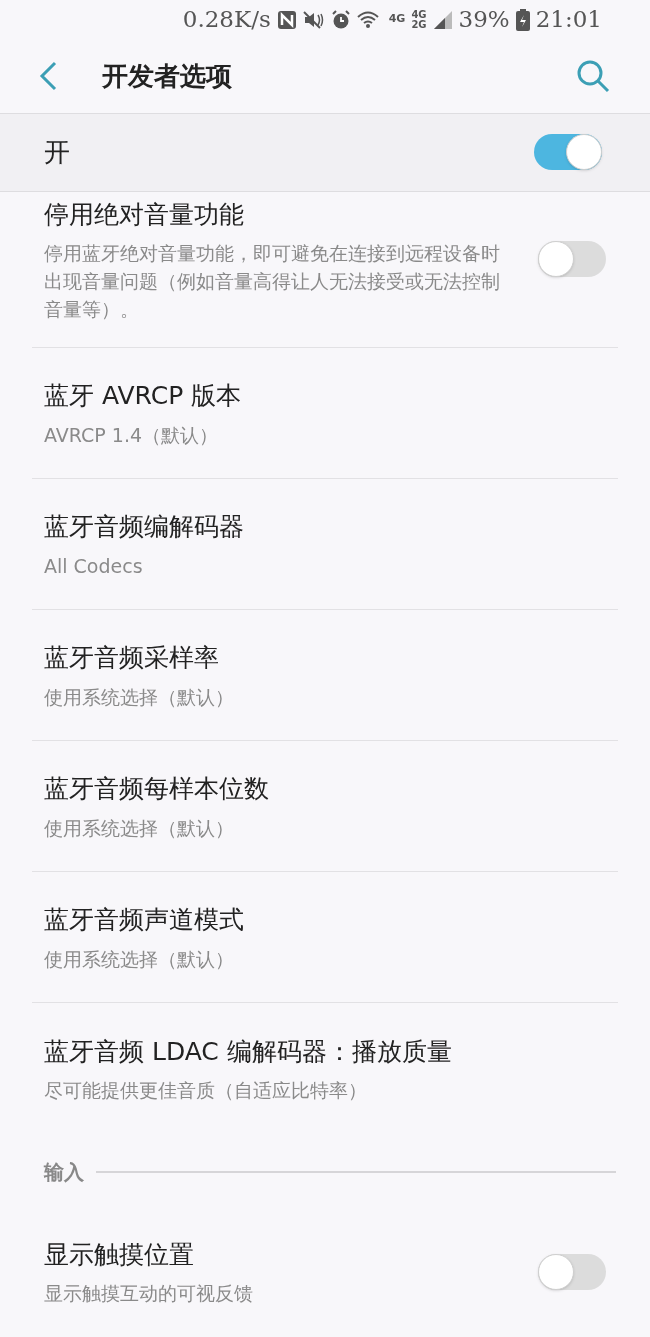 This screenshot has height=1337, width=650. What do you see at coordinates (325, 413) in the screenshot?
I see `settings-item: 蓝牙 AVRCP 版本 AVRCP 1.4（默认）` at bounding box center [325, 413].